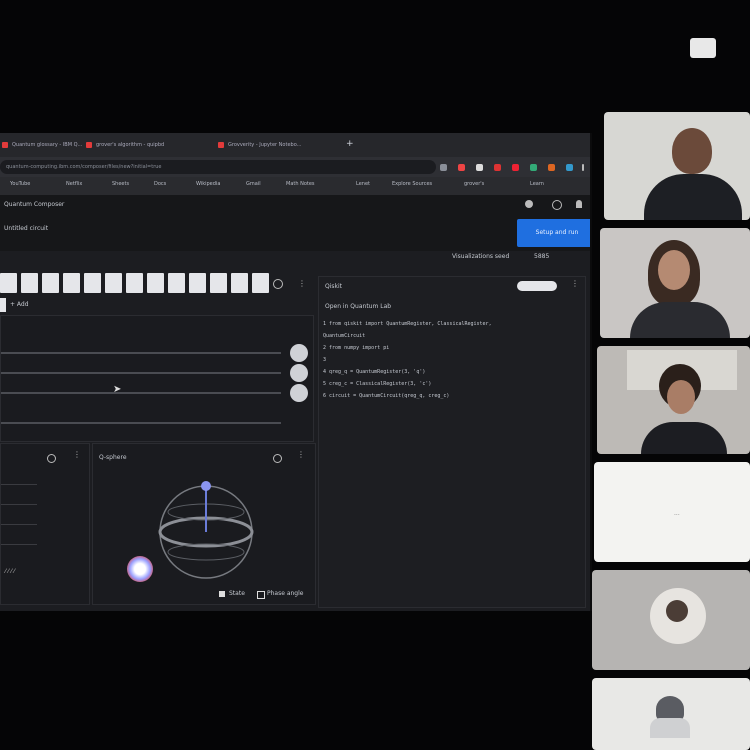  What do you see at coordinates (333, 286) in the screenshot?
I see `code-language-select: Qiskit` at bounding box center [333, 286].